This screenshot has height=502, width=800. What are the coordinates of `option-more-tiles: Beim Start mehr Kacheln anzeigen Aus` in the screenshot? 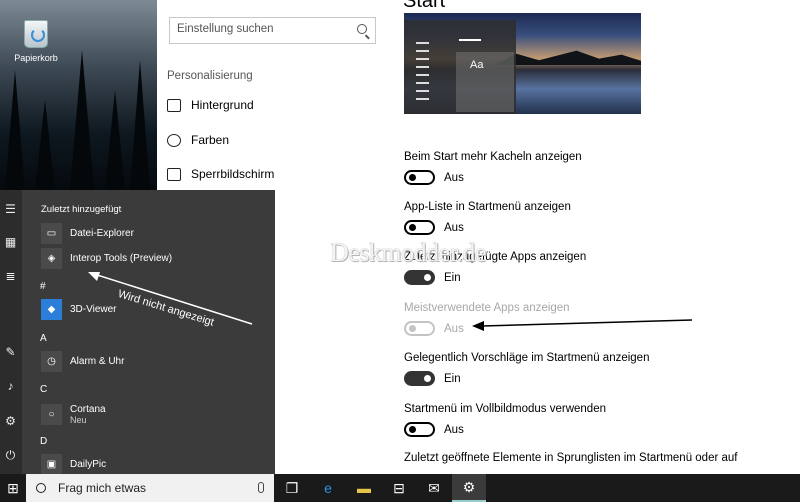 It's located at (602, 168).